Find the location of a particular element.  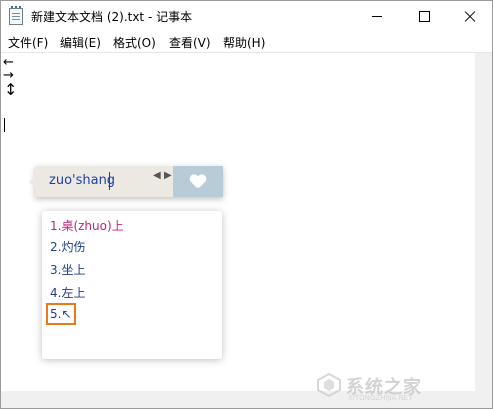

ime-input-text: zuo'shang is located at coordinates (82, 180).